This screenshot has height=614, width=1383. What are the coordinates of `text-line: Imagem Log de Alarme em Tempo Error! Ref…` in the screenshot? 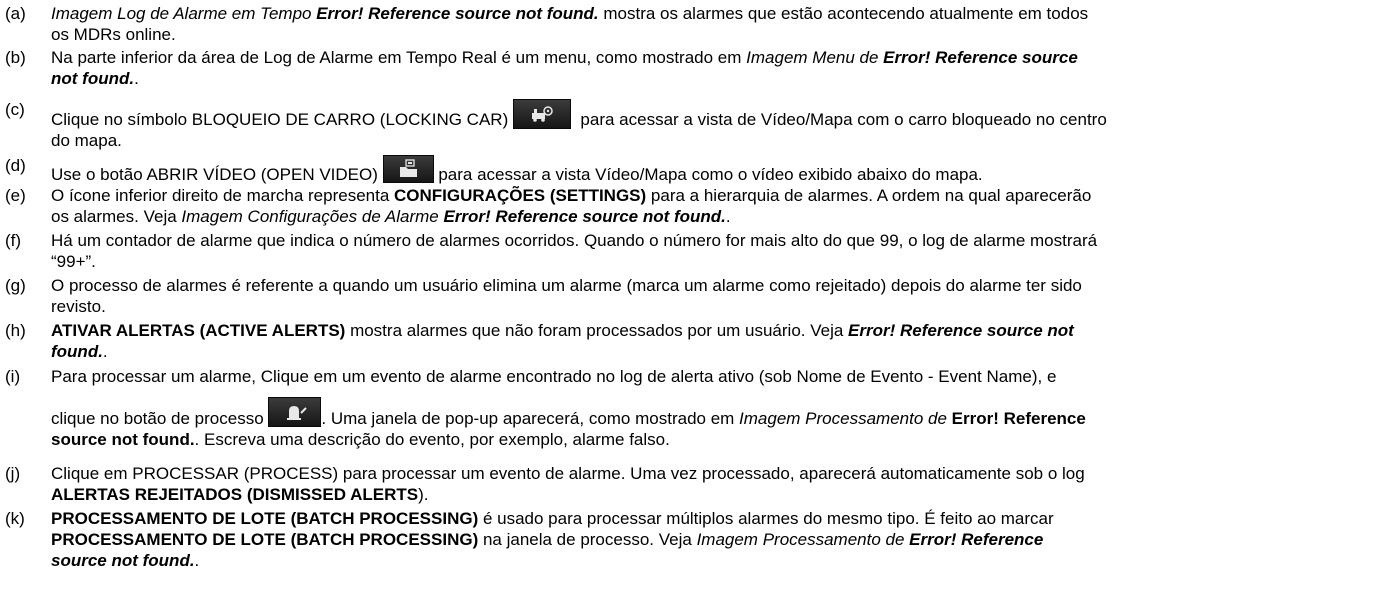 It's located at (714, 13).